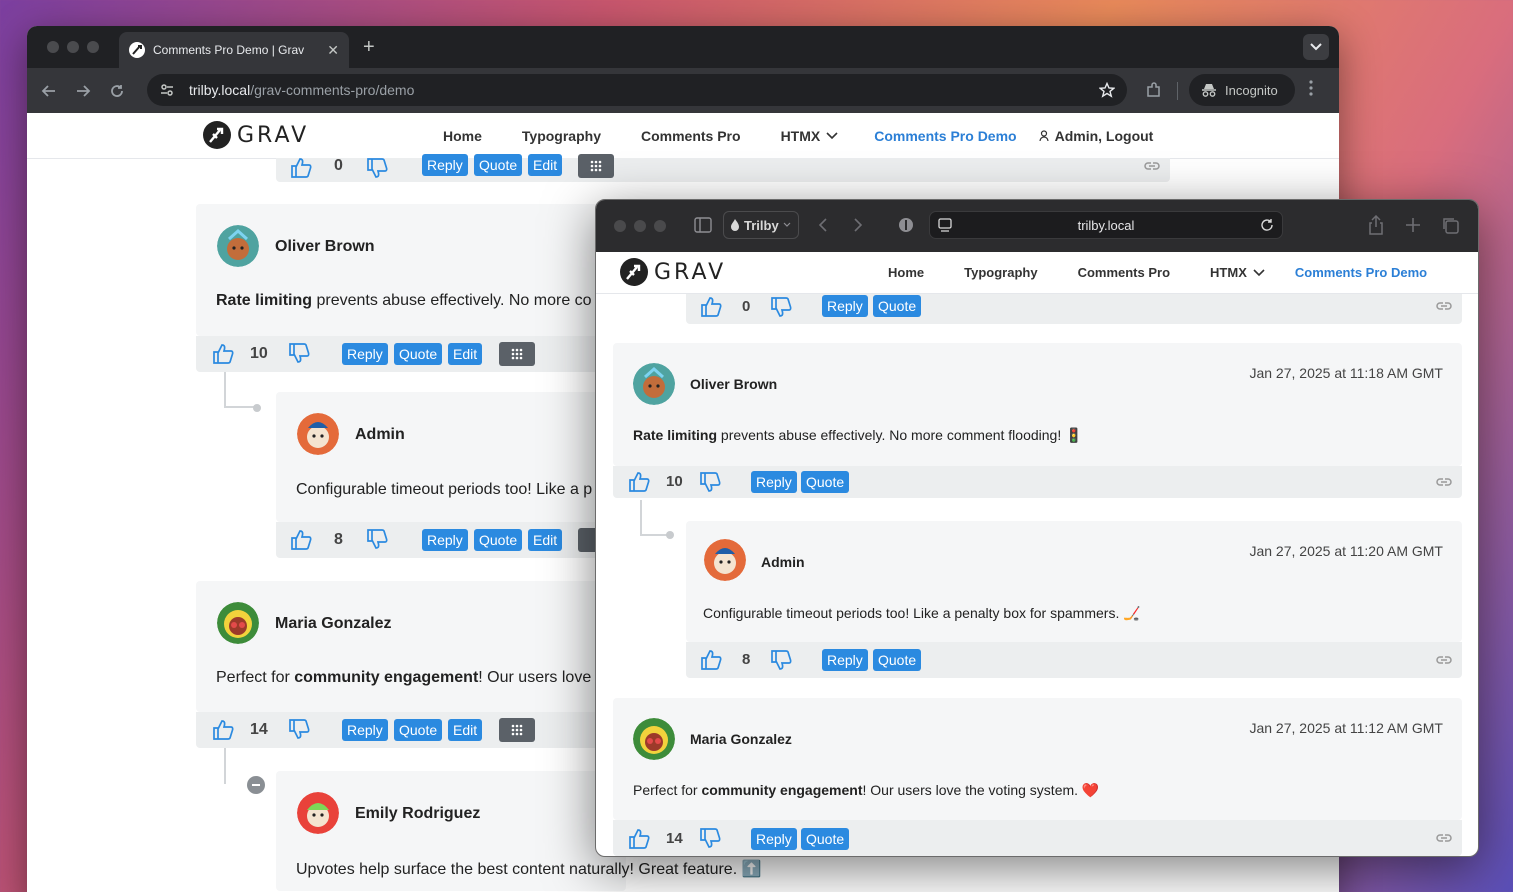 This screenshot has height=892, width=1513. I want to click on extensions-icon, so click(1154, 90).